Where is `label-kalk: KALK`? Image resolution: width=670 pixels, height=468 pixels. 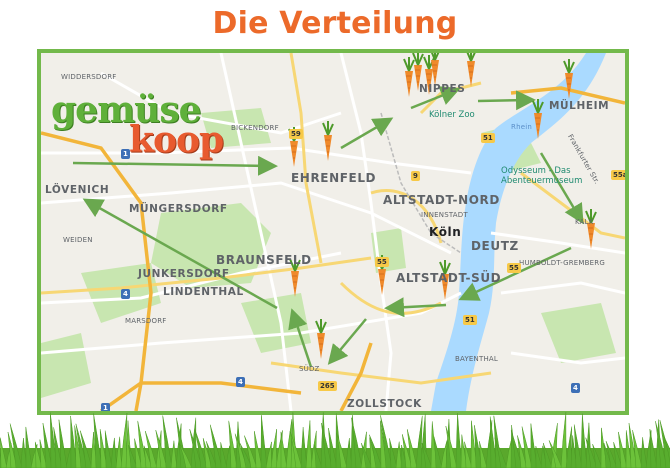 label-kalk: KALK is located at coordinates (584, 222).